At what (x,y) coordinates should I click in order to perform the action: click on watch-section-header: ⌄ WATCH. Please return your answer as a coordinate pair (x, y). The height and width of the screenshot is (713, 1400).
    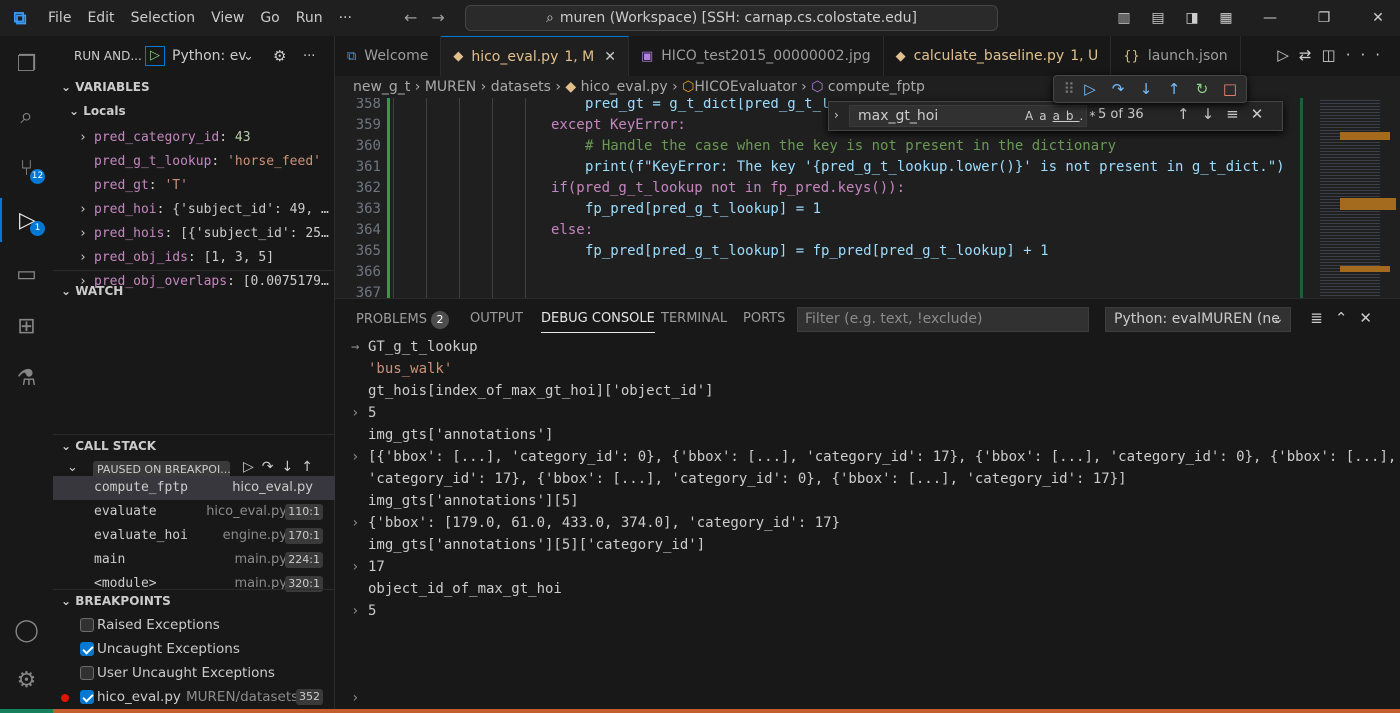
    Looking at the image, I should click on (194, 291).